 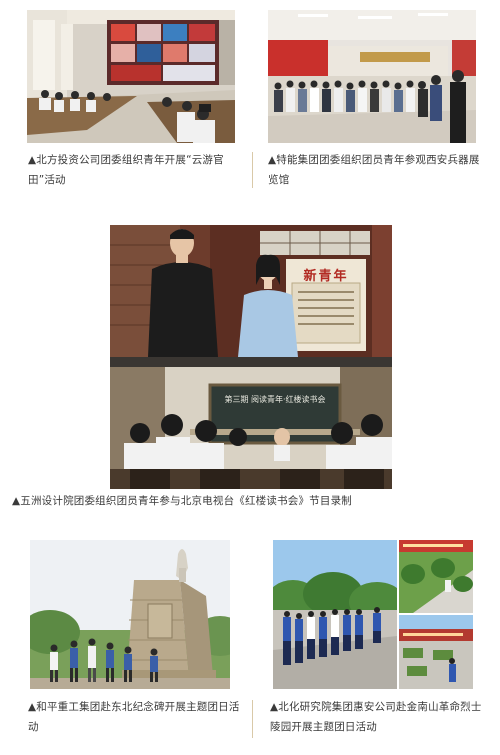 What do you see at coordinates (374, 170) in the screenshot?
I see `caption-top-right: ▲特能集团团委组织团员青年参观西安兵器展览馆` at bounding box center [374, 170].